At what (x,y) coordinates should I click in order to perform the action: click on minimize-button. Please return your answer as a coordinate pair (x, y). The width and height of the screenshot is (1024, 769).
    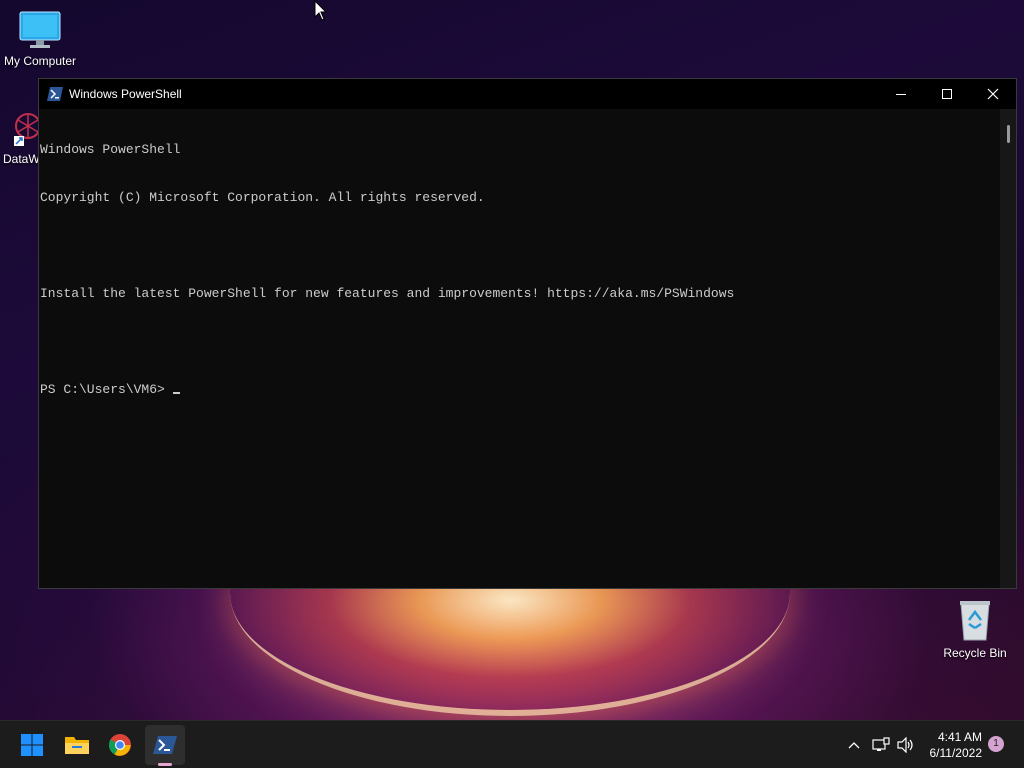
    Looking at the image, I should click on (901, 94).